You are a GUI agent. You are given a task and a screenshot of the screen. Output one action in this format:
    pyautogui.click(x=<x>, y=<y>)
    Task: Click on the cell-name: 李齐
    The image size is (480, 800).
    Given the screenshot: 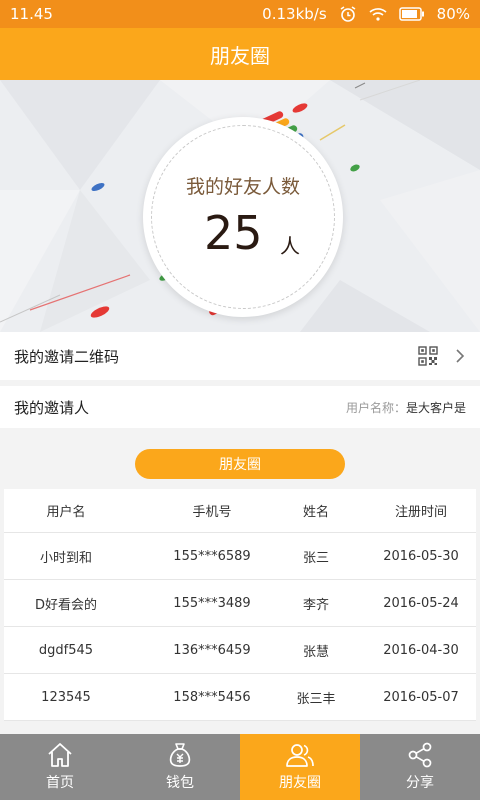 What is the action you would take?
    pyautogui.click(x=315, y=605)
    